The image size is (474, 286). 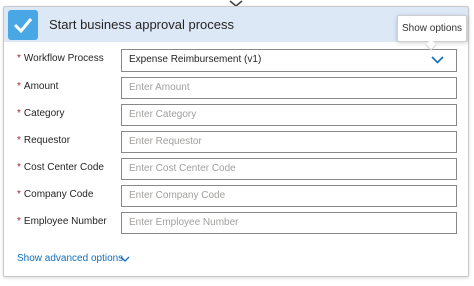 I want to click on field-row-cost-center-code: * Cost Center Code Enter Cost Center Code, so click(x=236, y=169).